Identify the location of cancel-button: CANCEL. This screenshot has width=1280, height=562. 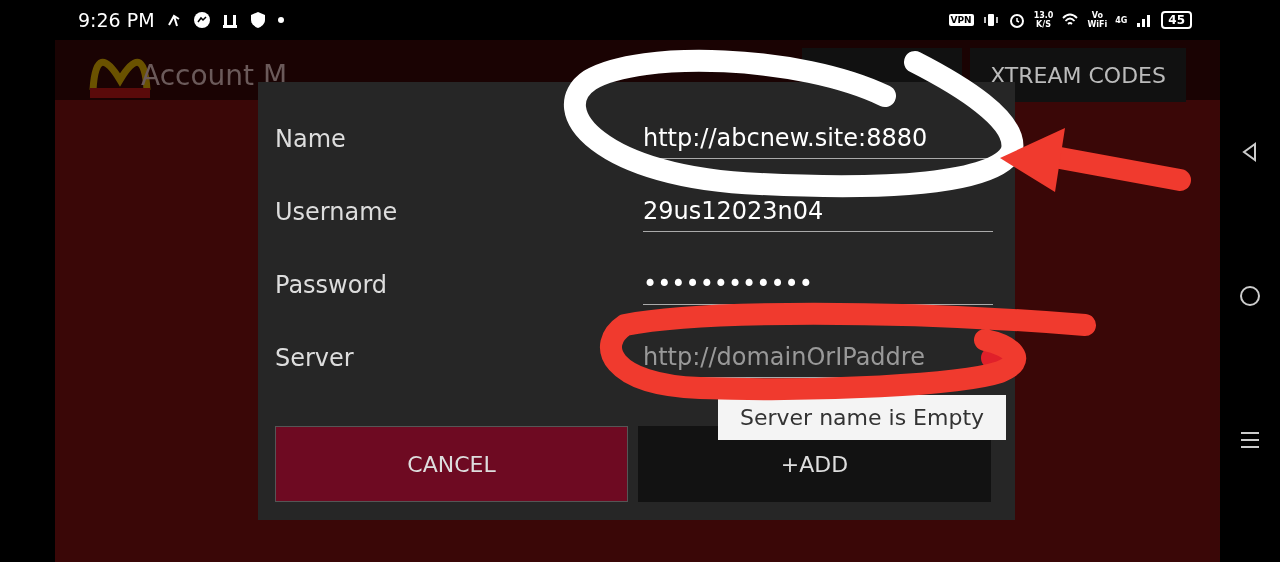
(451, 464).